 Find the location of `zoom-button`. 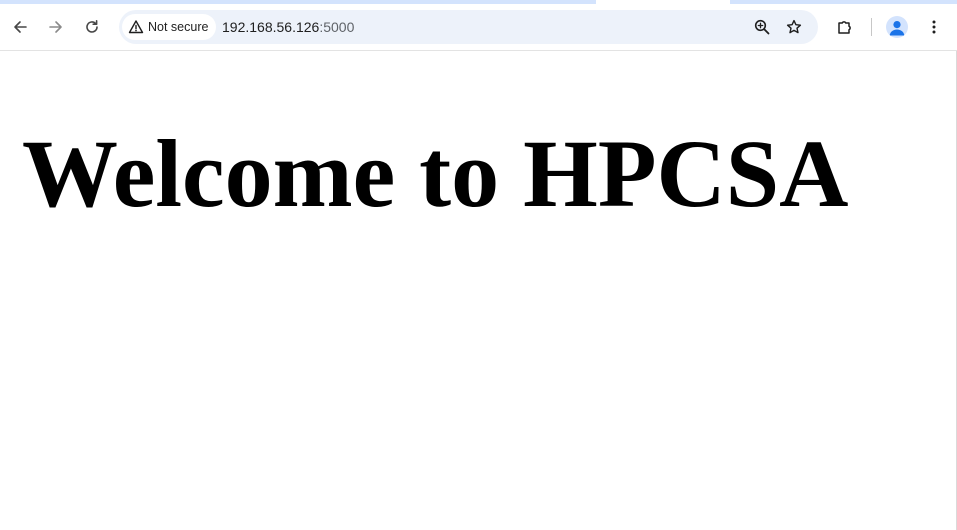

zoom-button is located at coordinates (762, 27).